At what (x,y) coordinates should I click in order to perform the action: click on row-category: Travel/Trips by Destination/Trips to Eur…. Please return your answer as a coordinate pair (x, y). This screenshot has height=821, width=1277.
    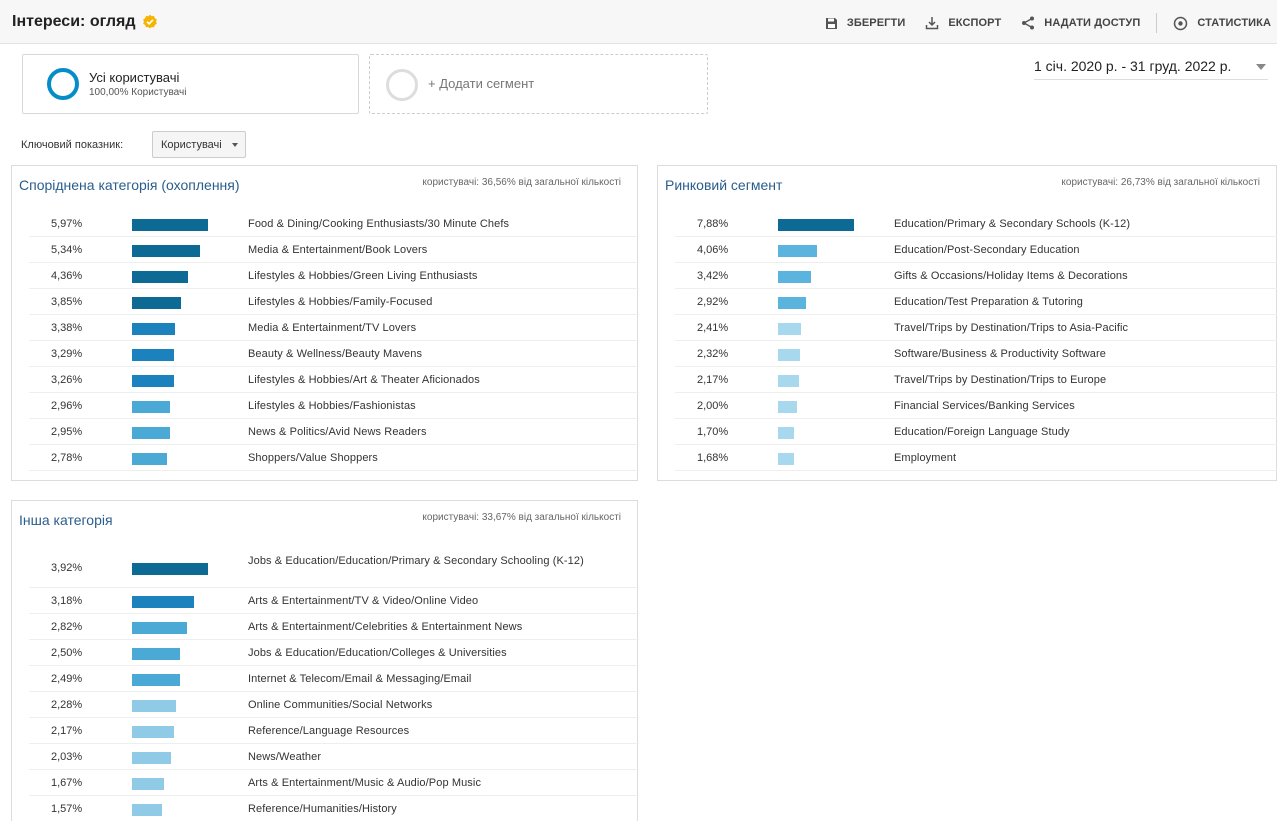
    Looking at the image, I should click on (1084, 380).